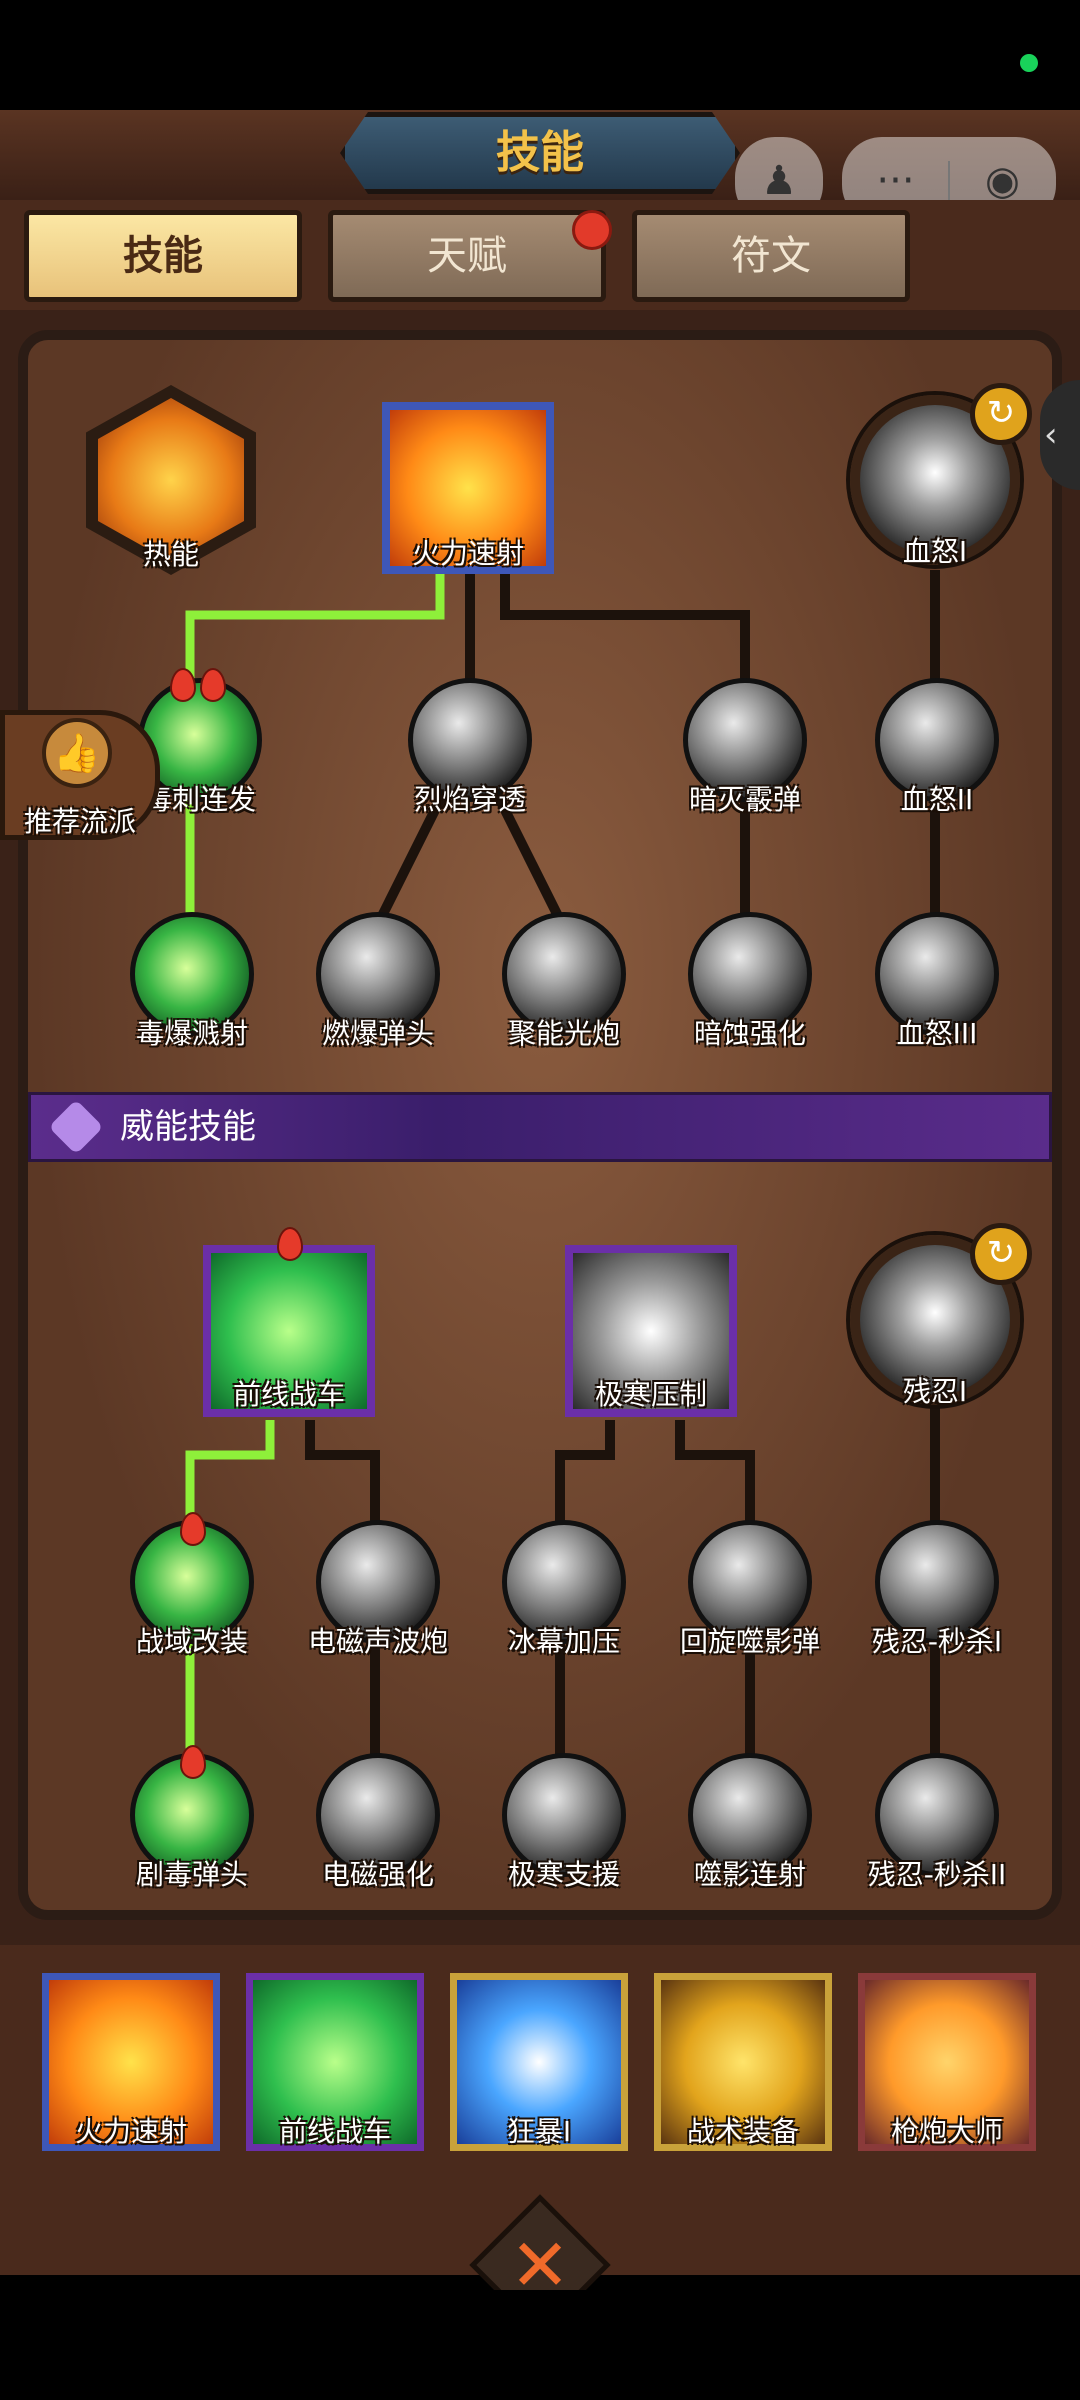  Describe the element at coordinates (539, 2062) in the screenshot. I see `equipped-slot-berserk: 狂暴I` at that location.